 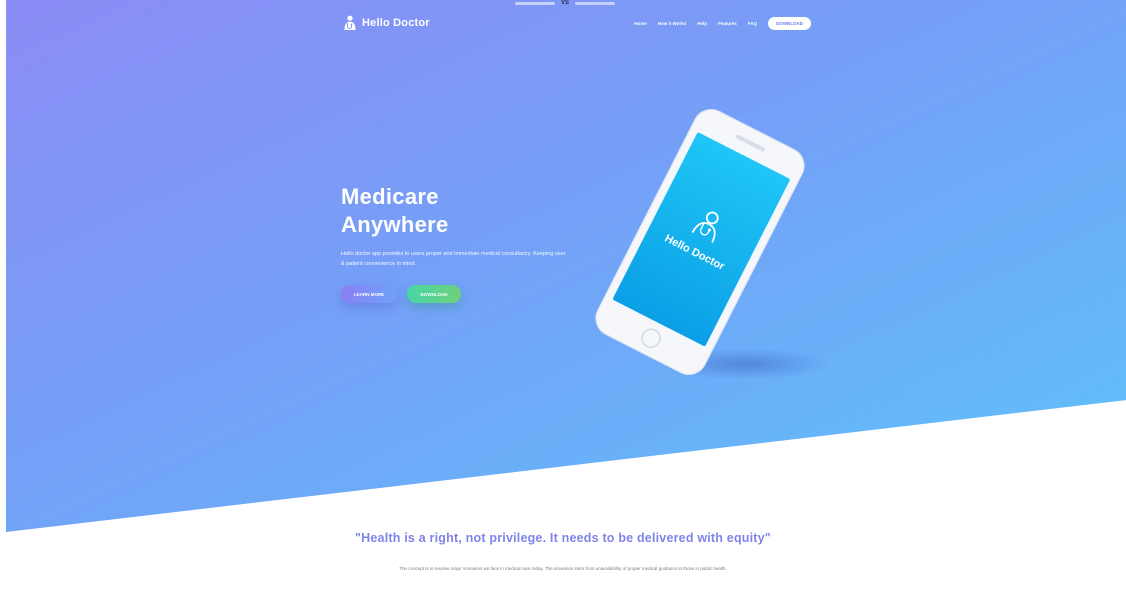 I want to click on brand-logo: Hello Doctor, so click(x=386, y=23).